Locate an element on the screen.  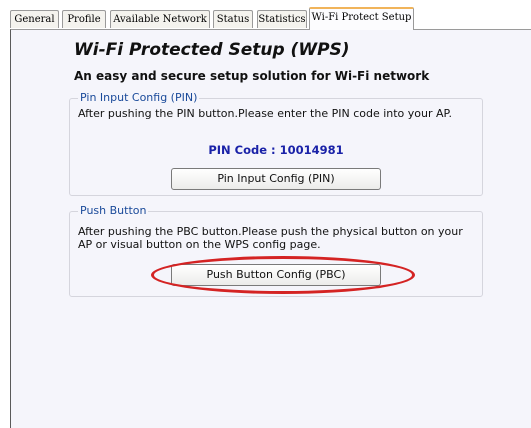
pbc-group-legend: Push Button is located at coordinates (113, 210).